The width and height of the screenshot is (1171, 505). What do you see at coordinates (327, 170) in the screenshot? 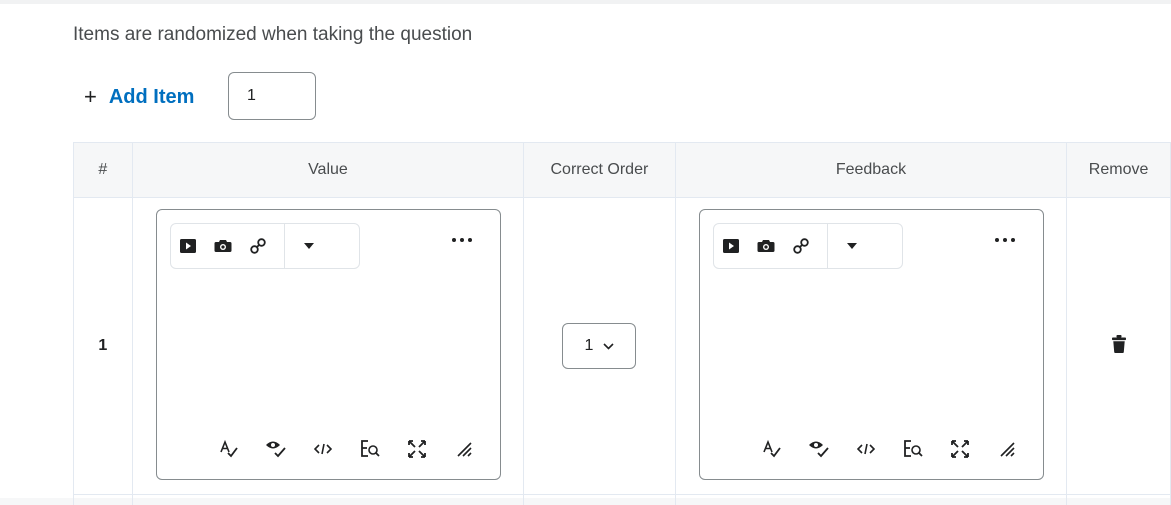
I see `col-header-value: Value` at bounding box center [327, 170].